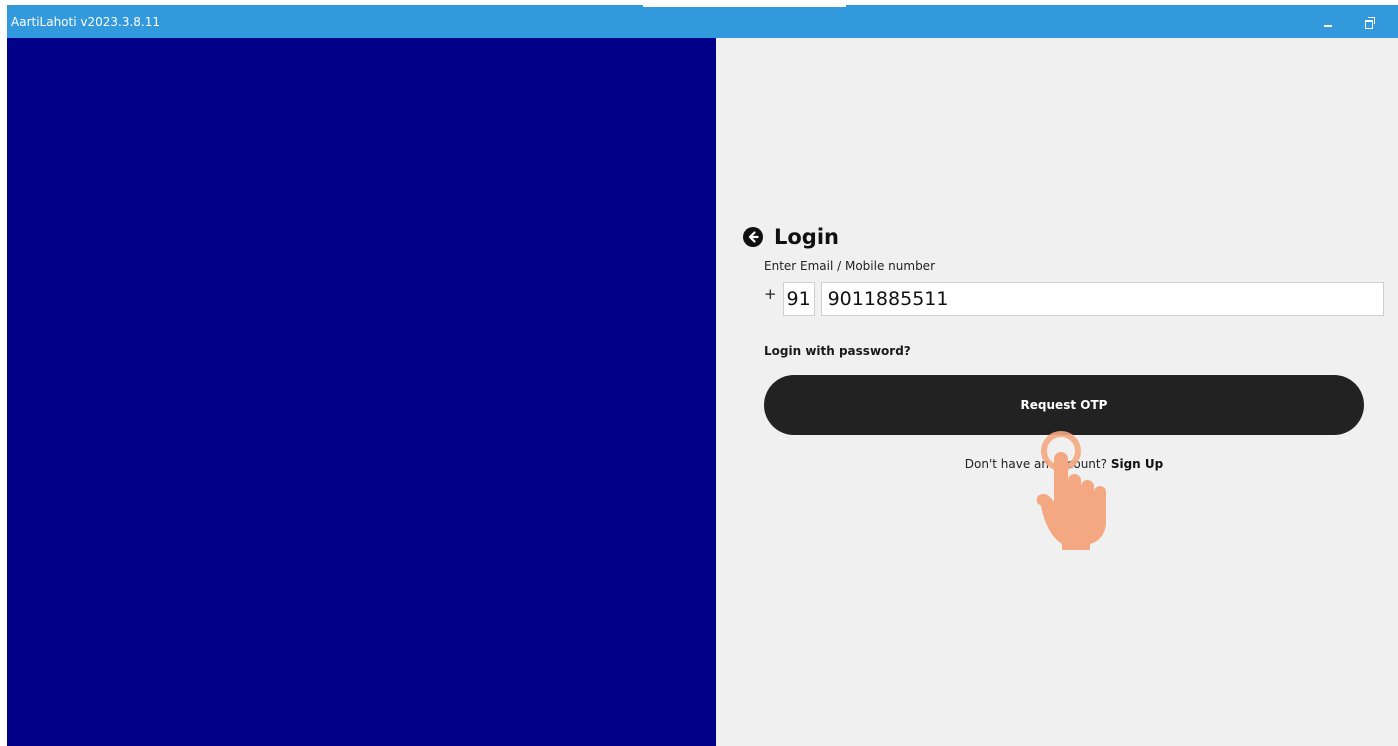  What do you see at coordinates (1035, 464) in the screenshot?
I see `signup-prompt: Don't have an account?` at bounding box center [1035, 464].